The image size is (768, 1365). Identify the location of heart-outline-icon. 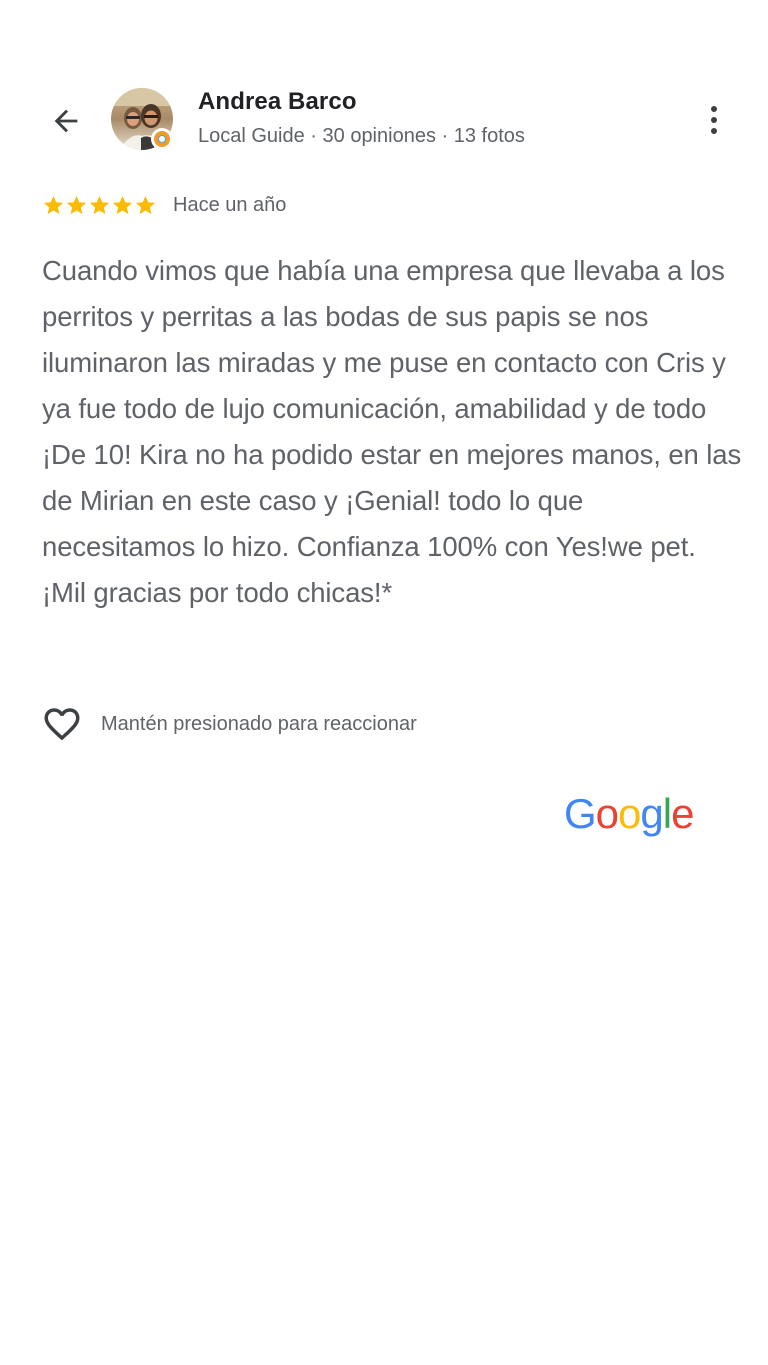
(62, 724).